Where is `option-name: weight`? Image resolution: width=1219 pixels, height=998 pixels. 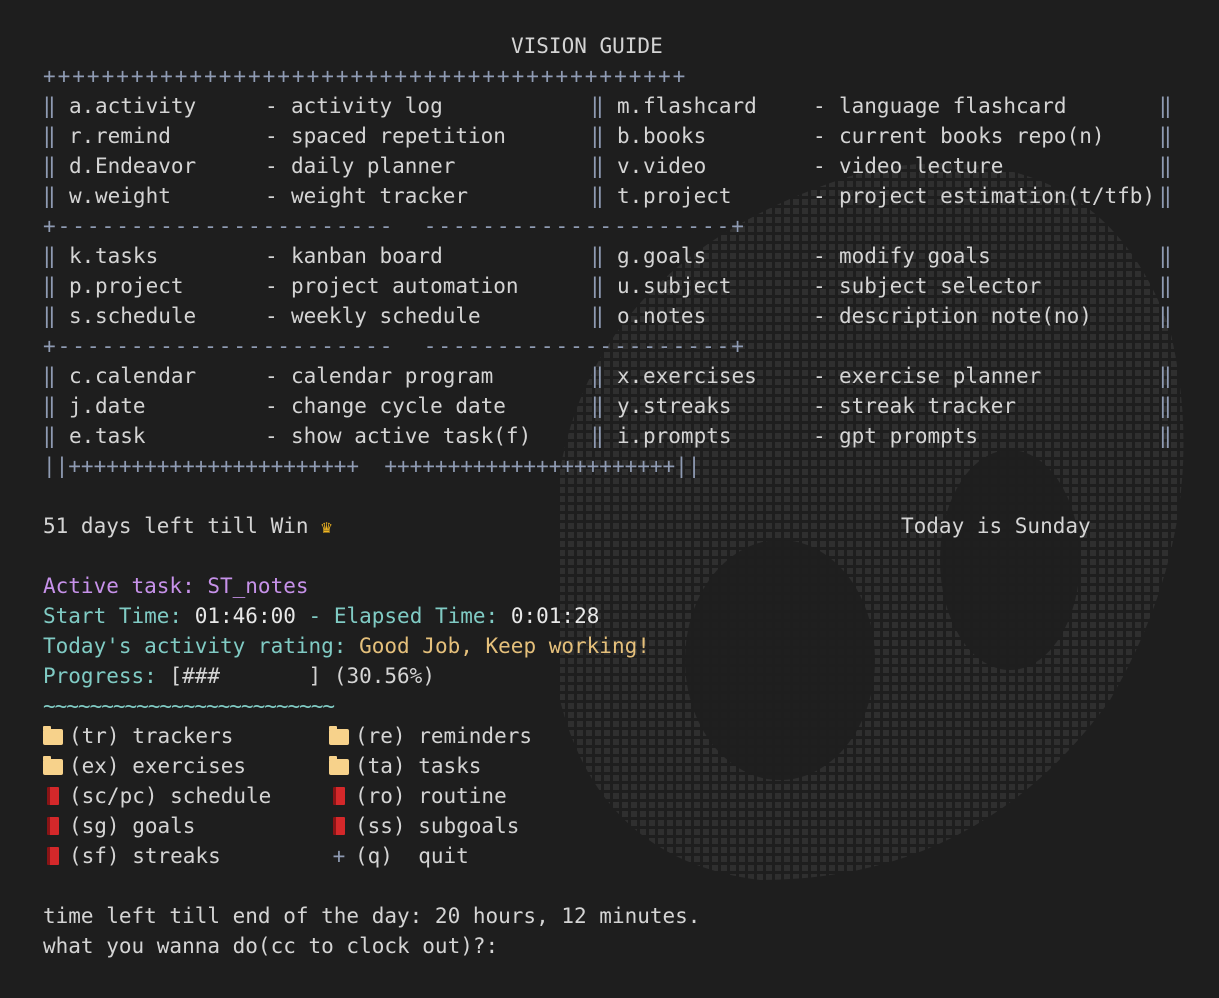 option-name: weight is located at coordinates (180, 196).